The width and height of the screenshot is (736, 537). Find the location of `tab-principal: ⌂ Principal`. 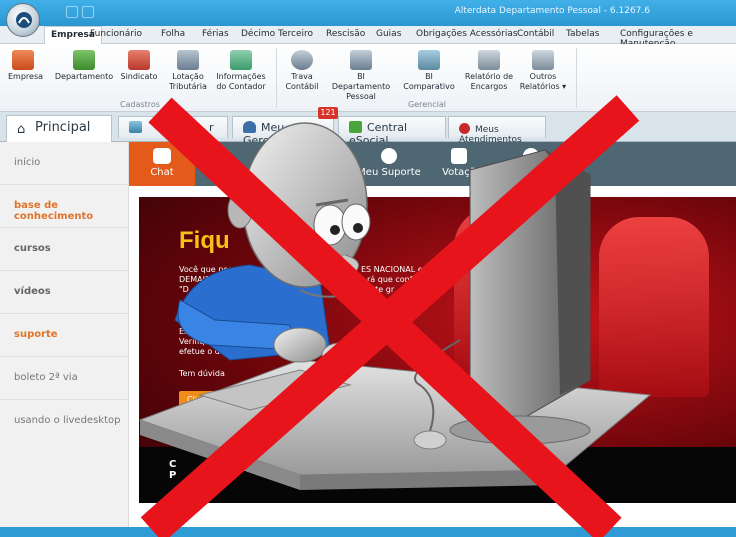

tab-principal: ⌂ Principal is located at coordinates (59, 128).